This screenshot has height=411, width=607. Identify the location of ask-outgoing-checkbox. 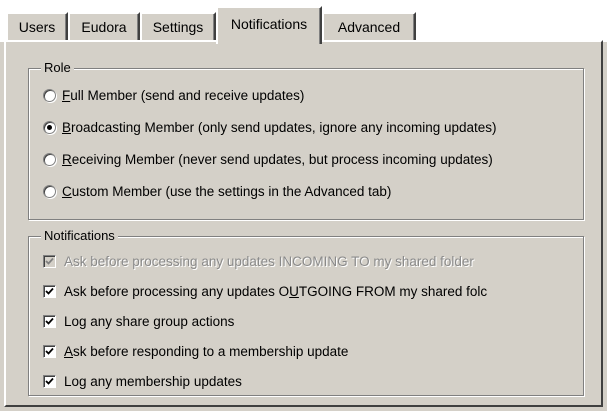
(49, 291).